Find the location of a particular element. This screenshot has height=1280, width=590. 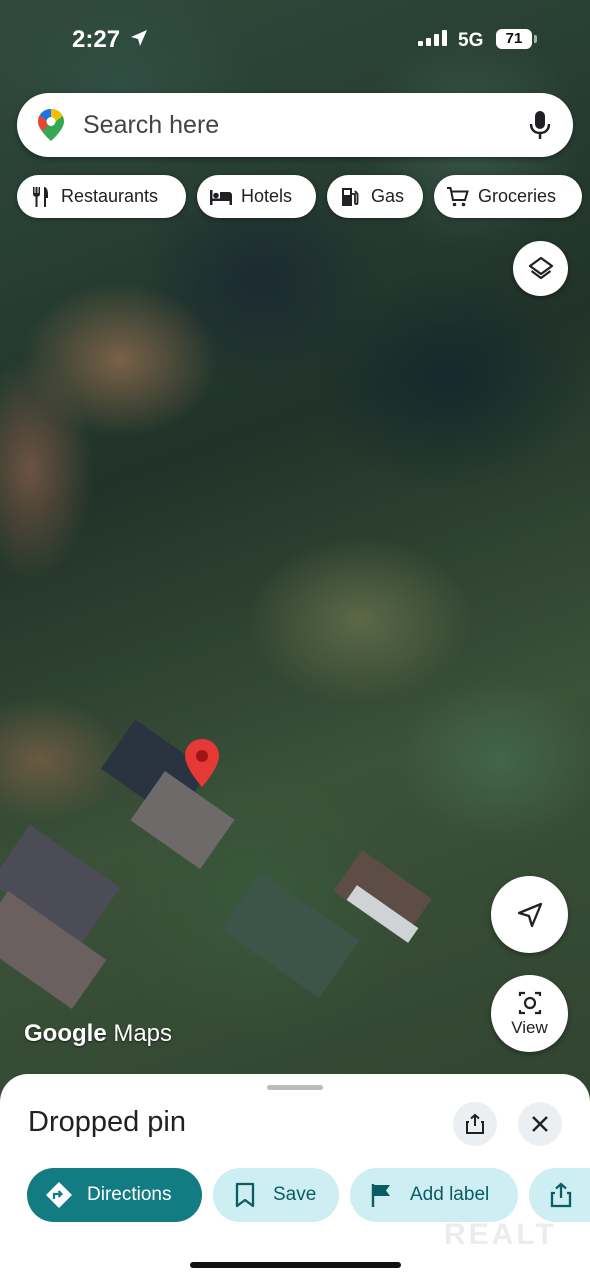

chip-restaurants: Restaurants is located at coordinates (101, 196).